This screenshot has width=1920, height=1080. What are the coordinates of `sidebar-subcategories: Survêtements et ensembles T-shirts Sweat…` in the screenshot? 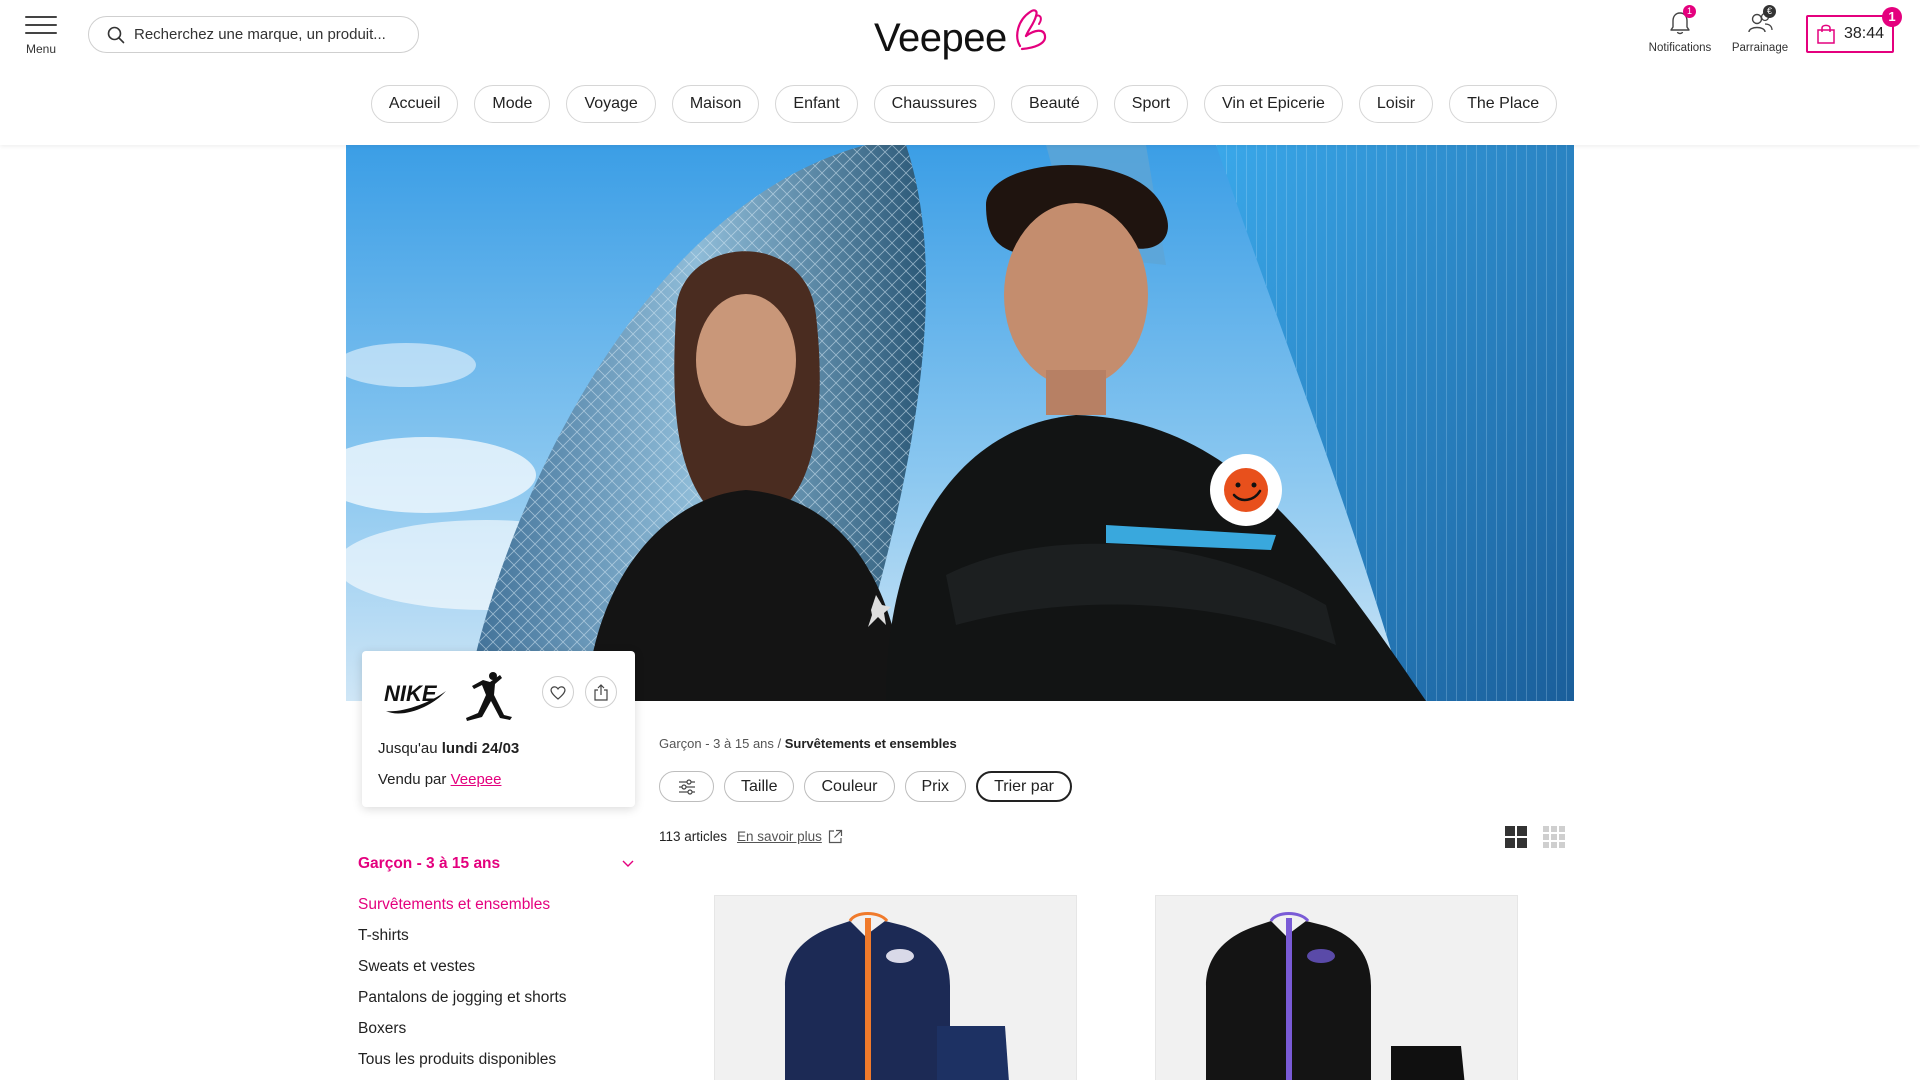 It's located at (462, 987).